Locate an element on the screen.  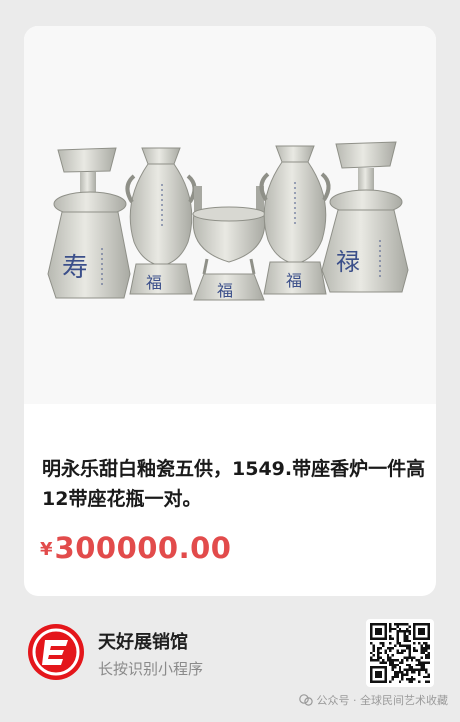
watermark: 公众号 · 全球民间艺术收藏 is located at coordinates (373, 700).